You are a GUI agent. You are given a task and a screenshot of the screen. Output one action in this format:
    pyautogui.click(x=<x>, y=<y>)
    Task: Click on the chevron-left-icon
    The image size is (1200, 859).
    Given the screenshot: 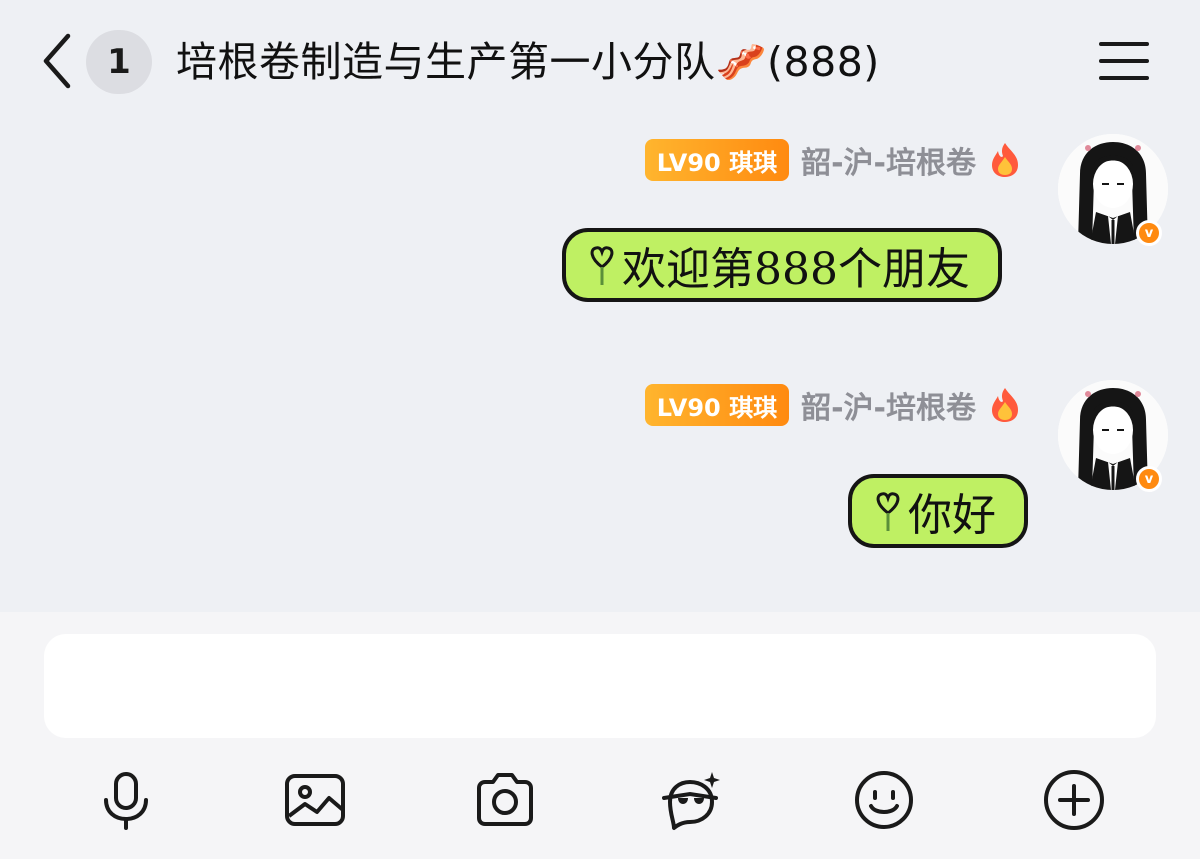 What is the action you would take?
    pyautogui.click(x=57, y=61)
    